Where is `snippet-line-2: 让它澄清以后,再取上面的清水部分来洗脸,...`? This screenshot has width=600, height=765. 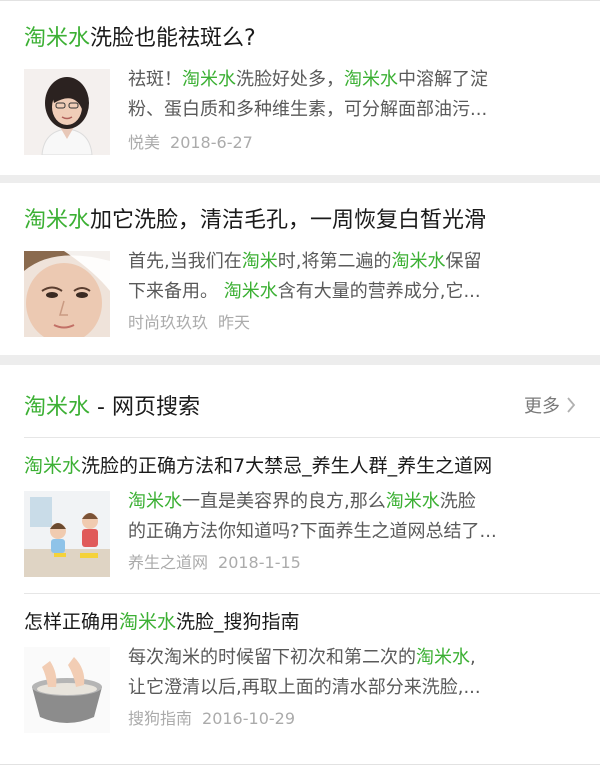 snippet-line-2: 让它澄清以后,再取上面的清水部分来洗脸,... is located at coordinates (304, 687).